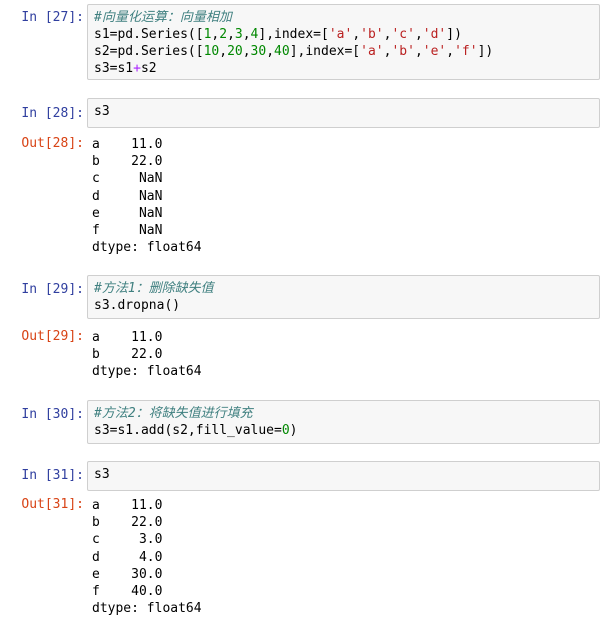 The width and height of the screenshot is (600, 623). What do you see at coordinates (137, 305) in the screenshot?
I see `code-line: s3.dropna()` at bounding box center [137, 305].